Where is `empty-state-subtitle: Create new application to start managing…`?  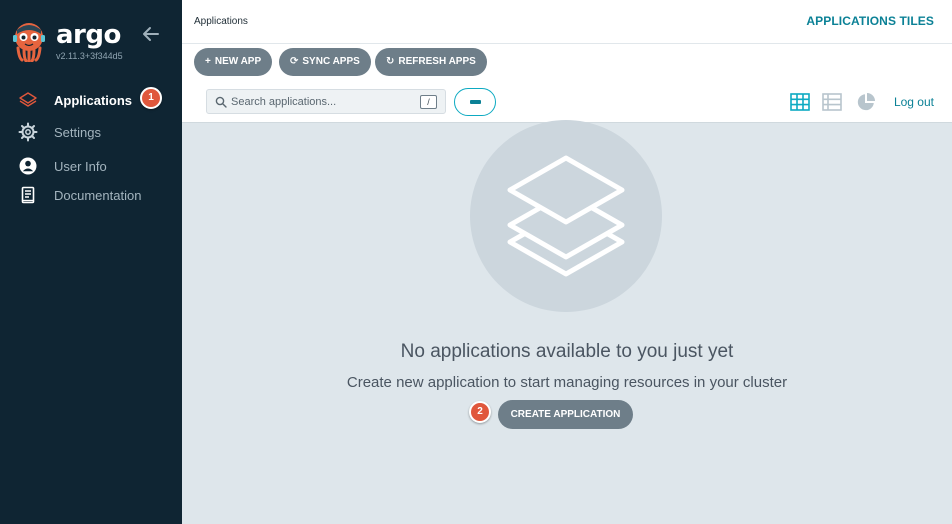
empty-state-subtitle: Create new application to start managing… is located at coordinates (567, 382).